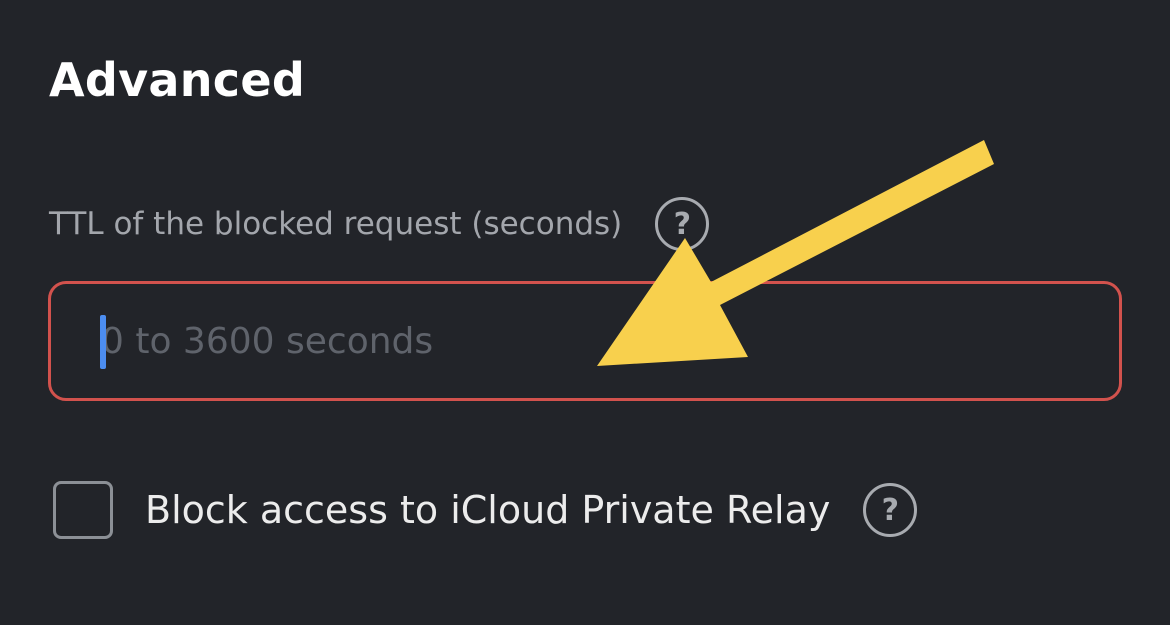  I want to click on text-cursor, so click(103, 342).